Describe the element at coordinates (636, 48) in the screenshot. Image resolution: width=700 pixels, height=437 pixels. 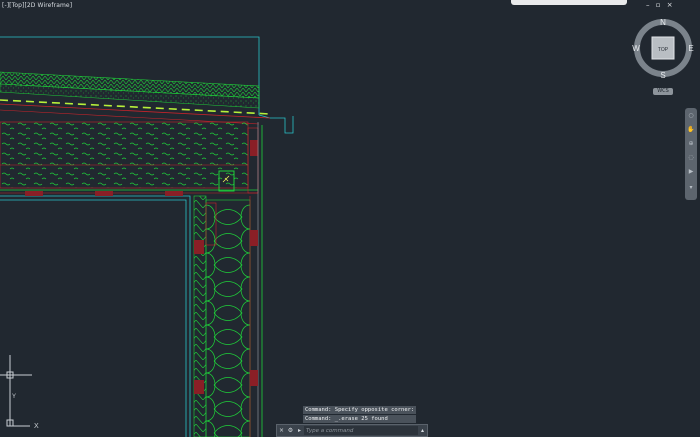
I see `compass-west: W` at that location.